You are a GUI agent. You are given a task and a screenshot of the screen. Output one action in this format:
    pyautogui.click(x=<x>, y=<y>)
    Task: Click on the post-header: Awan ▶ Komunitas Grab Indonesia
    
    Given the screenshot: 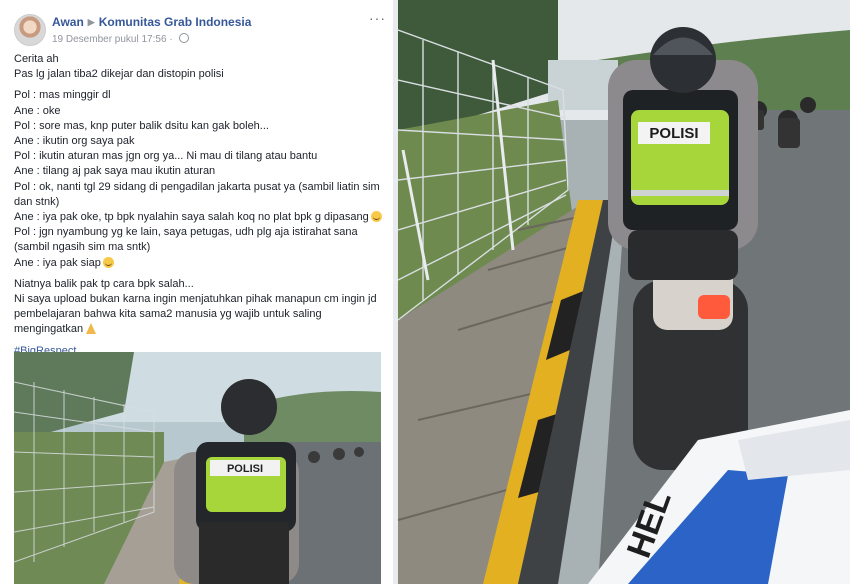 What is the action you would take?
    pyautogui.click(x=151, y=22)
    